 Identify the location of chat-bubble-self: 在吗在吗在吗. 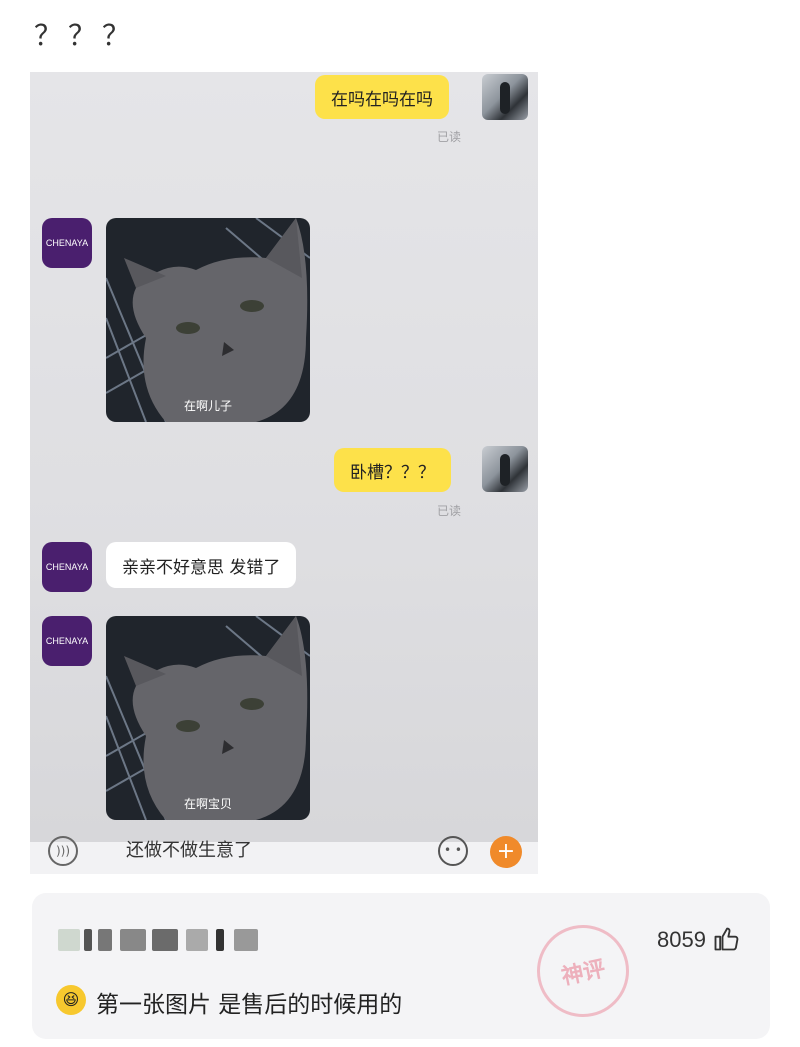
(382, 97).